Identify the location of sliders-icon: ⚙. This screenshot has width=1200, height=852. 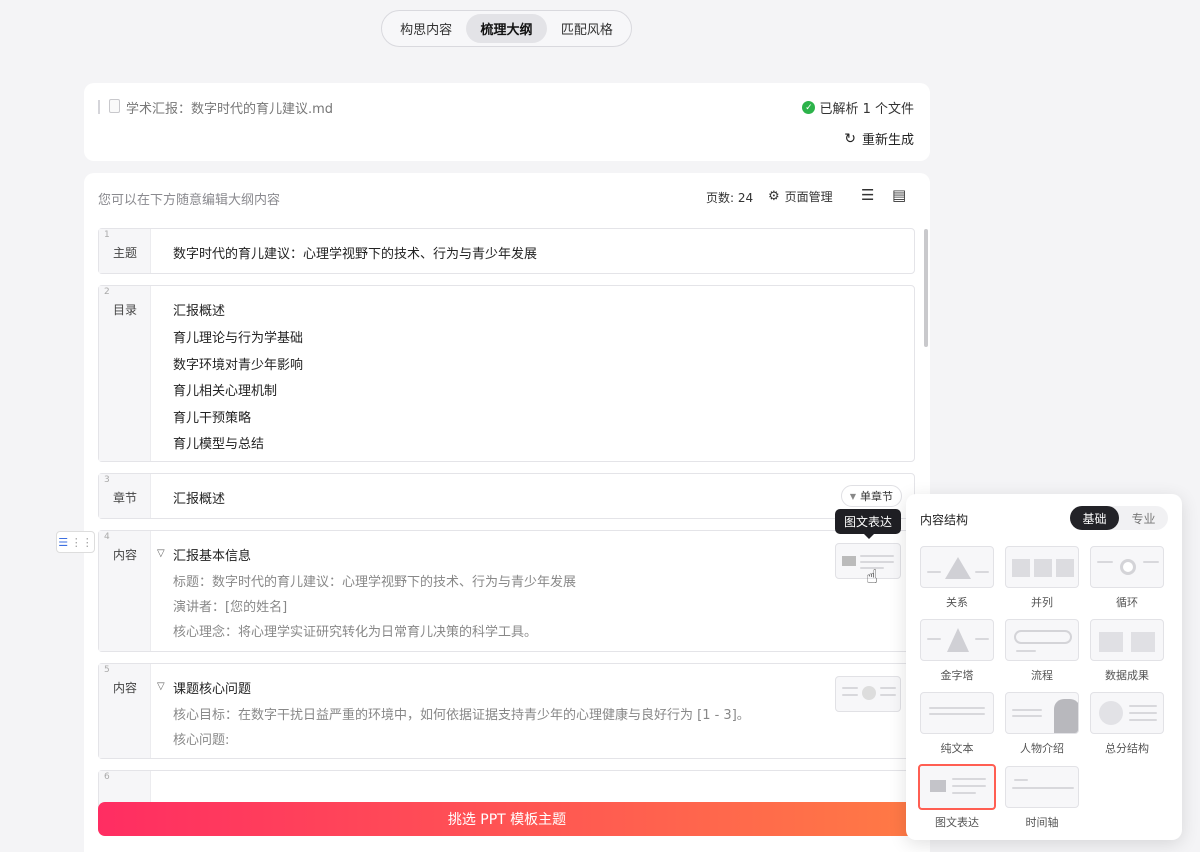
(774, 196).